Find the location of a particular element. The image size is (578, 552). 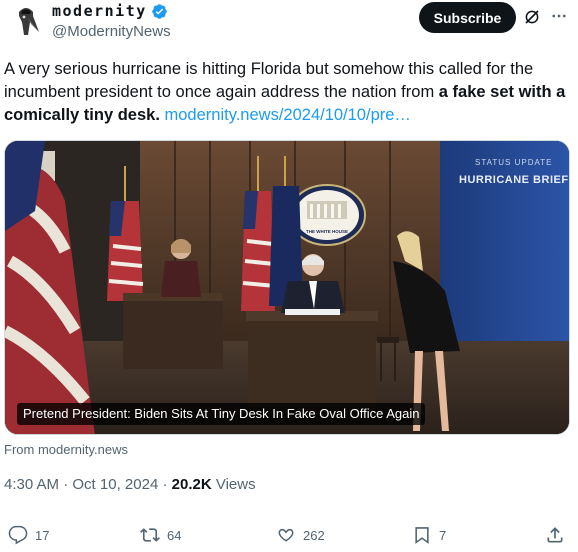

plague-doctor-logo-icon is located at coordinates (26, 22).